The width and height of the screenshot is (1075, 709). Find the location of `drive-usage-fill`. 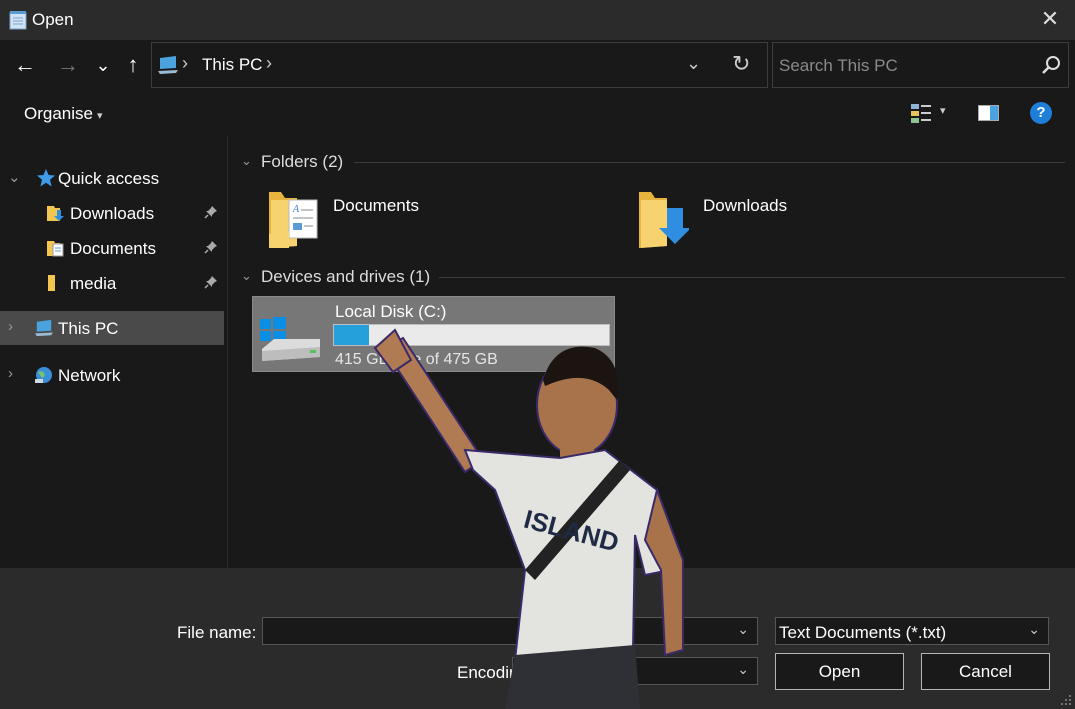

drive-usage-fill is located at coordinates (351, 335).